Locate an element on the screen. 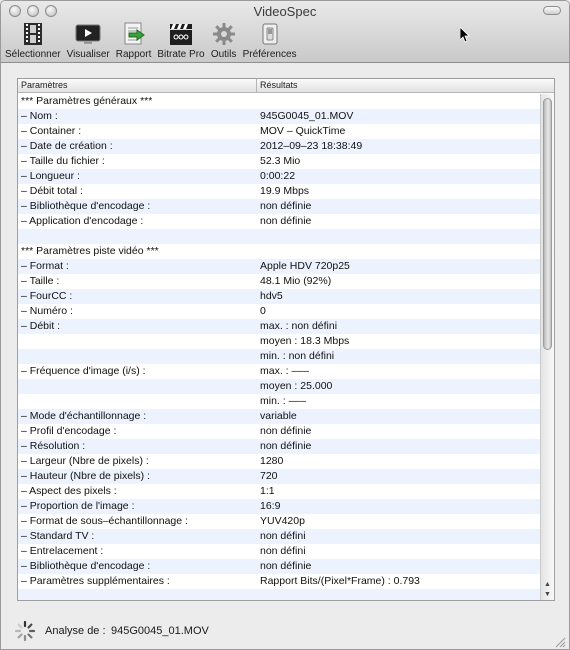 The image size is (570, 650). result-cell: 945G0045_01.MOV is located at coordinates (307, 116).